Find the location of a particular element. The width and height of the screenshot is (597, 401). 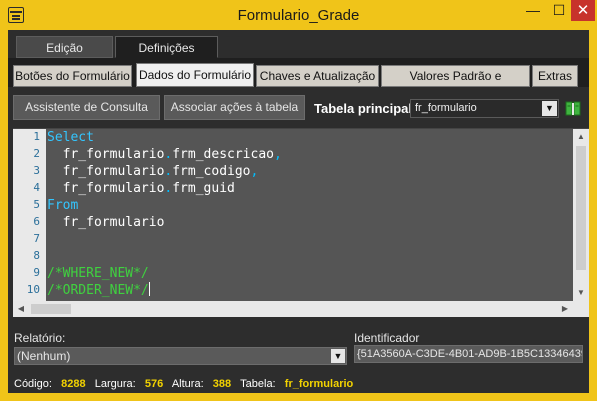

code-line: From is located at coordinates (62, 205).